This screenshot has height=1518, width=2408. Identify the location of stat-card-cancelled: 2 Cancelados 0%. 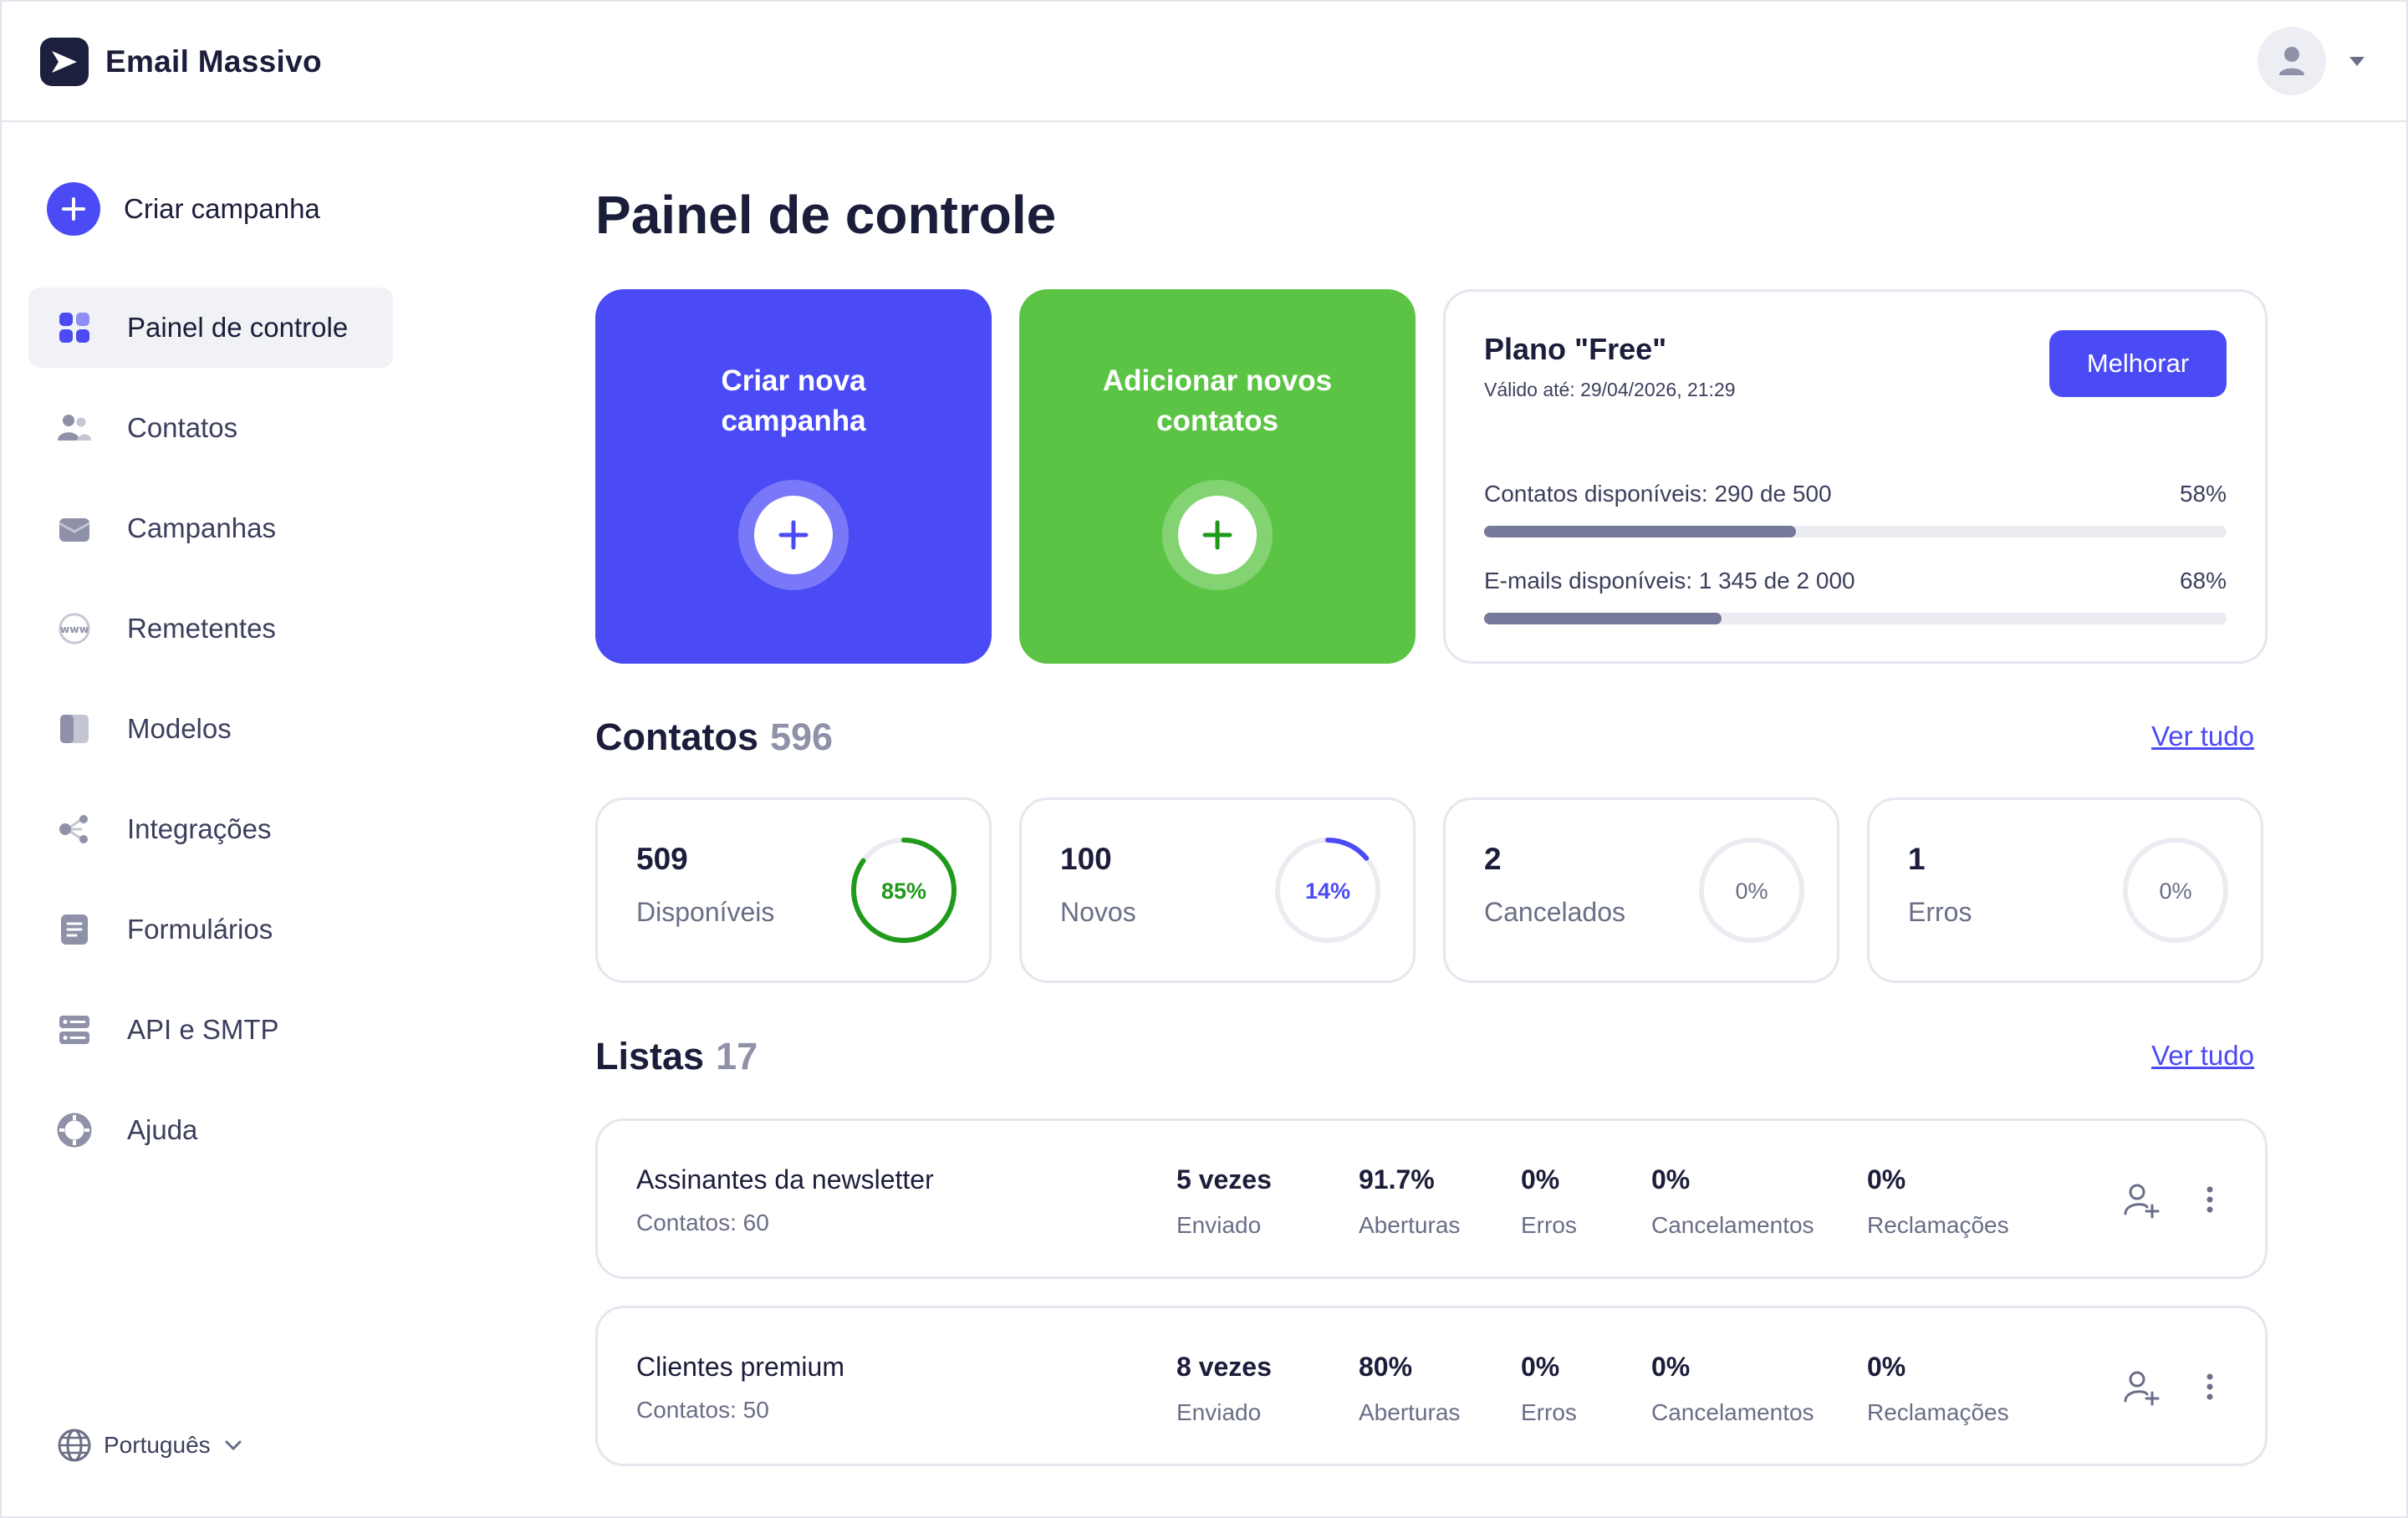
(1641, 890).